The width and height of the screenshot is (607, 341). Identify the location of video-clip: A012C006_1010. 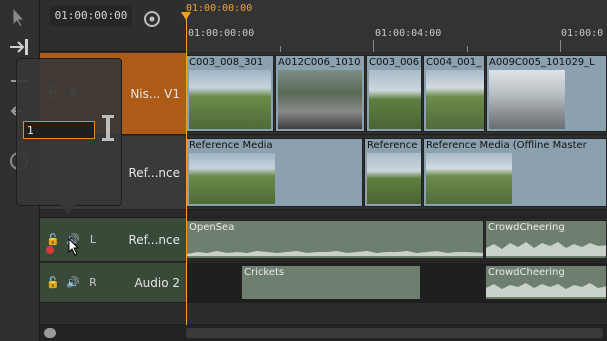
(320, 93).